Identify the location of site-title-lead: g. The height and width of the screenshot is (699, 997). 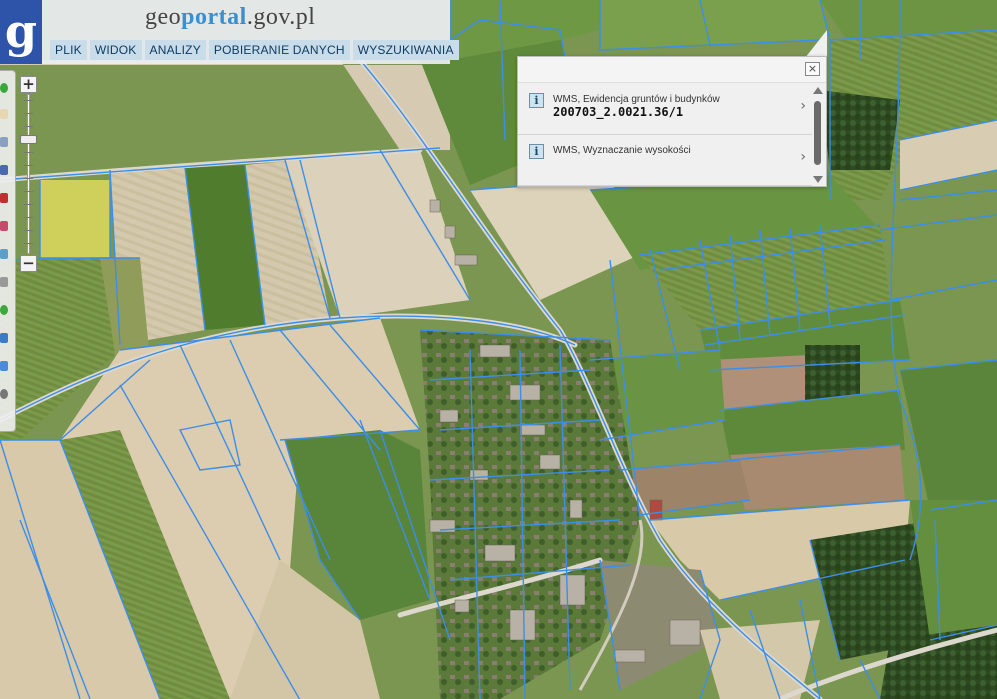
(151, 17).